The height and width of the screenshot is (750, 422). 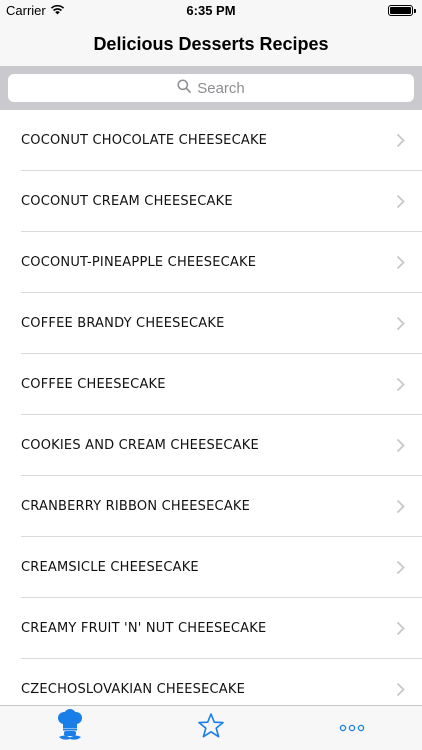 I want to click on list-item: COFFEE CHEESECAKE, so click(x=211, y=384).